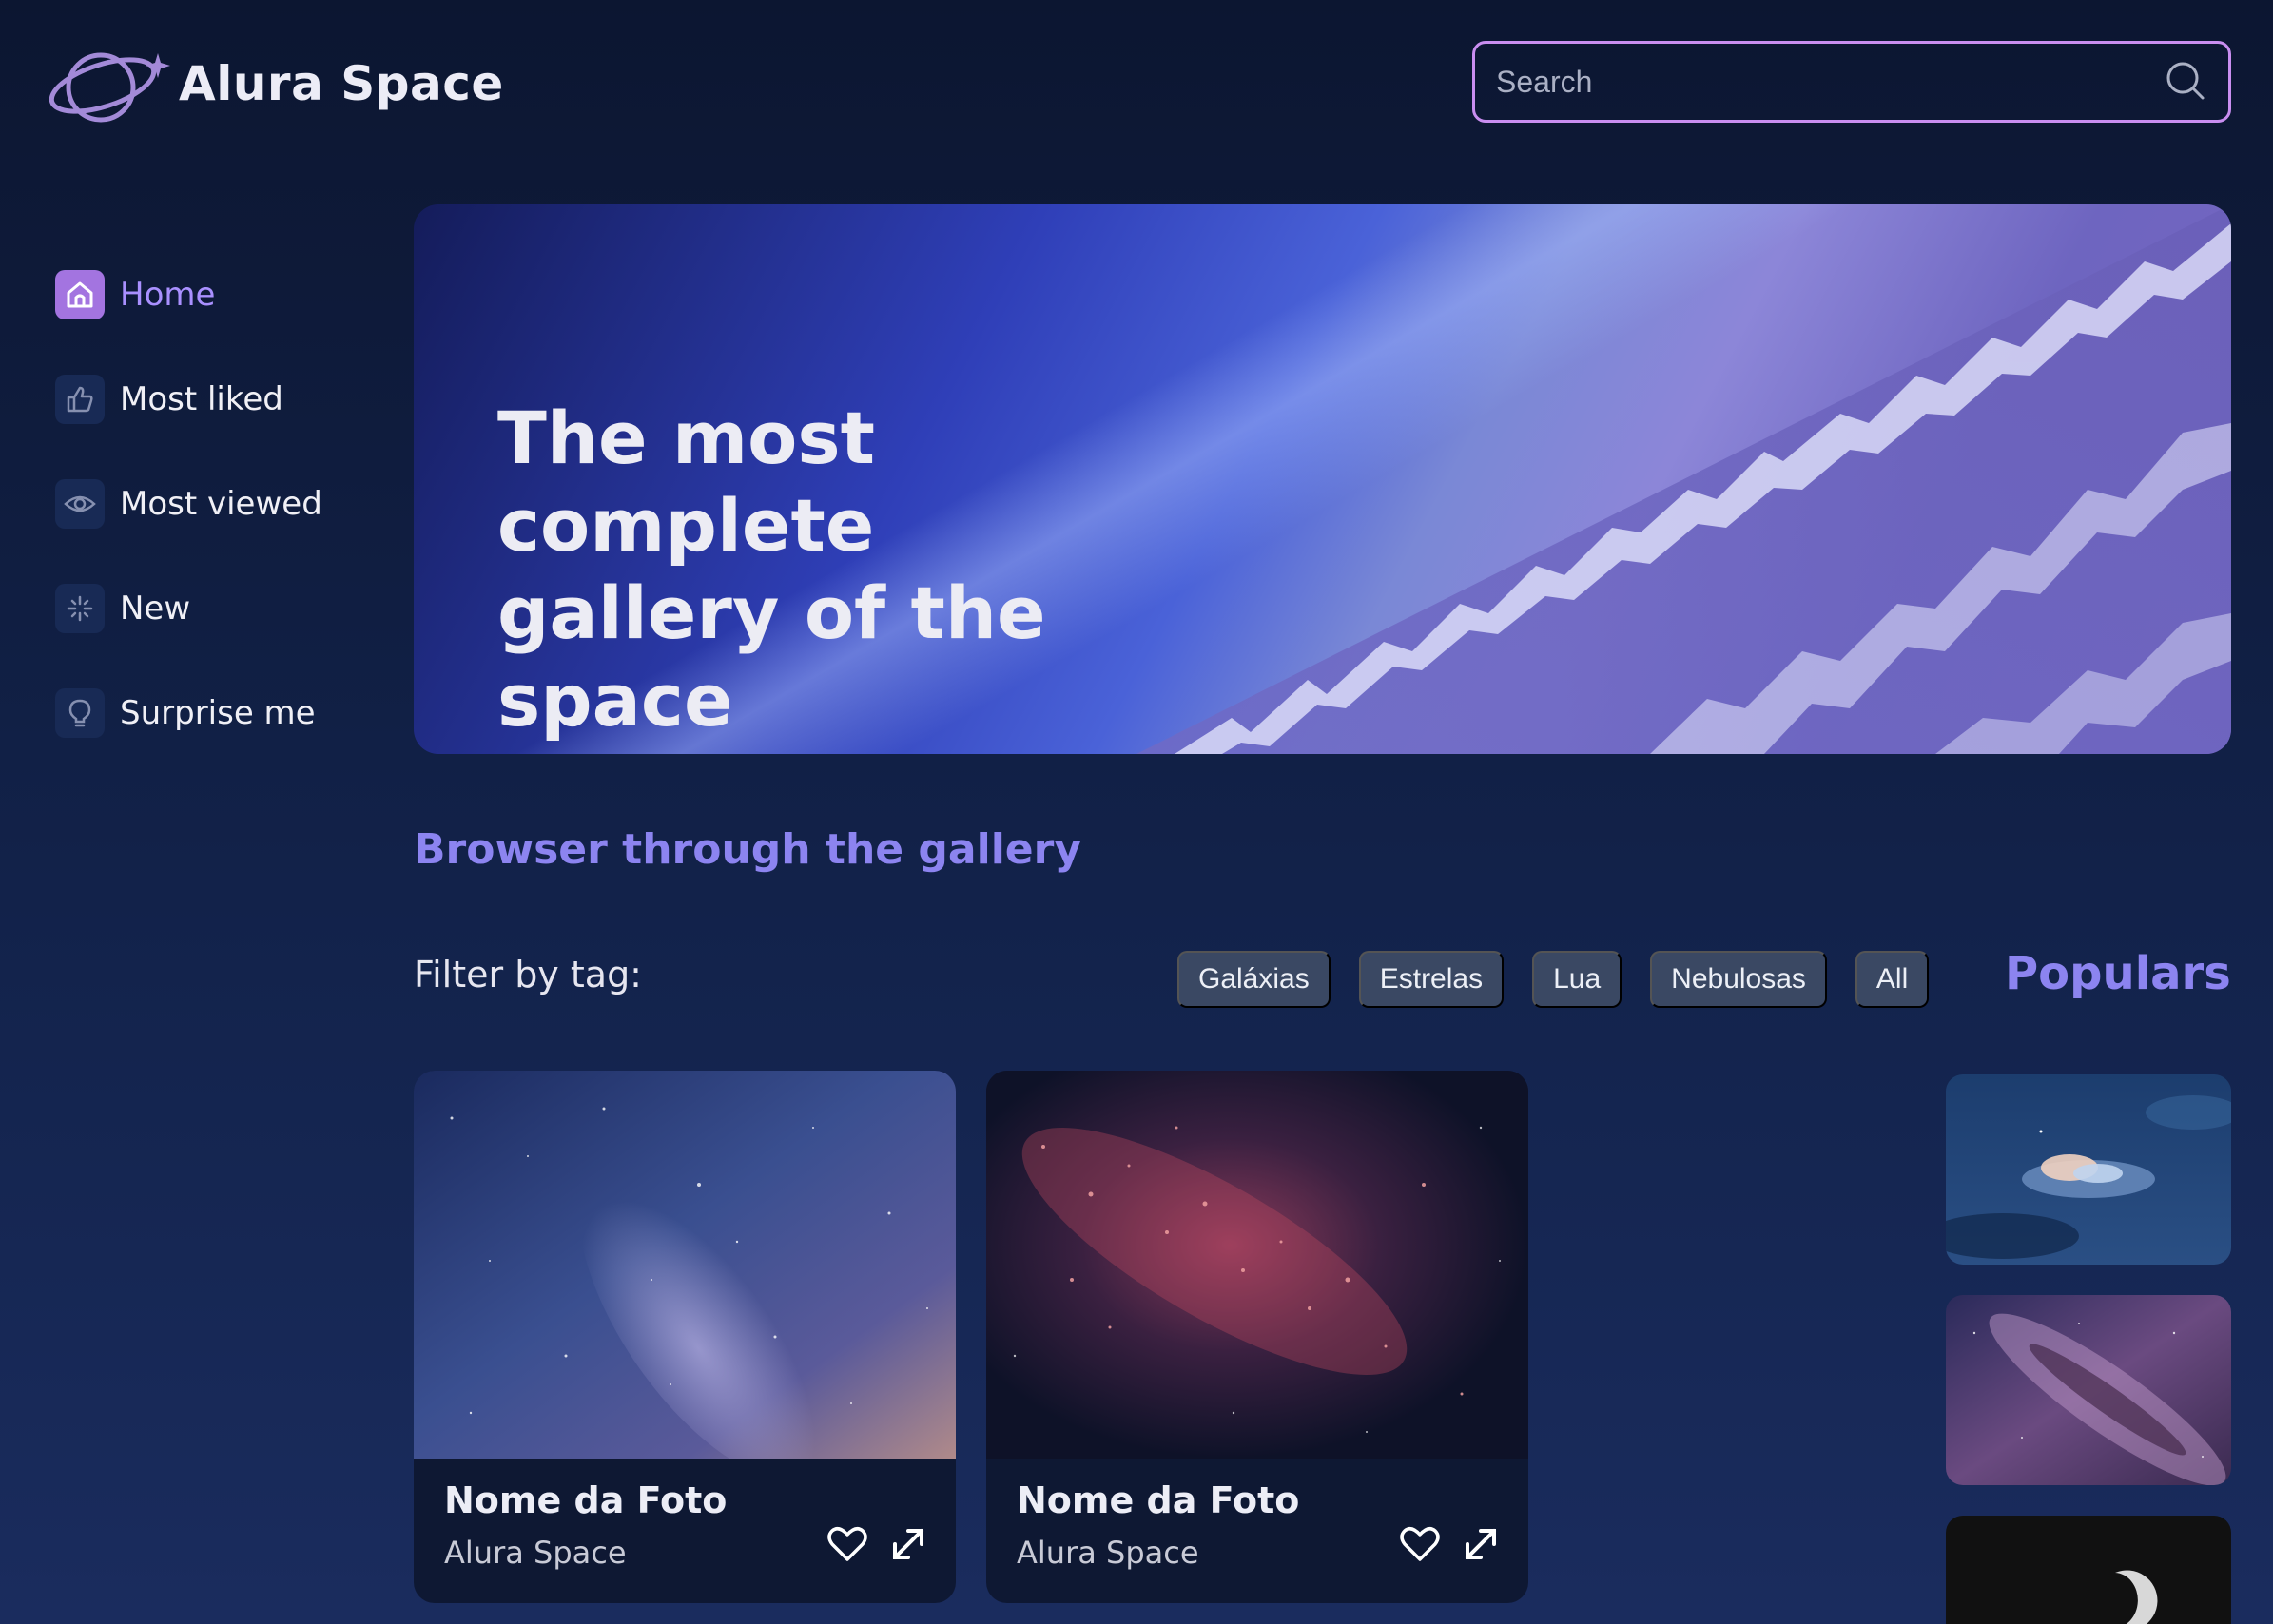  Describe the element at coordinates (1254, 979) in the screenshot. I see `tag-galaxias: Galáxias` at that location.